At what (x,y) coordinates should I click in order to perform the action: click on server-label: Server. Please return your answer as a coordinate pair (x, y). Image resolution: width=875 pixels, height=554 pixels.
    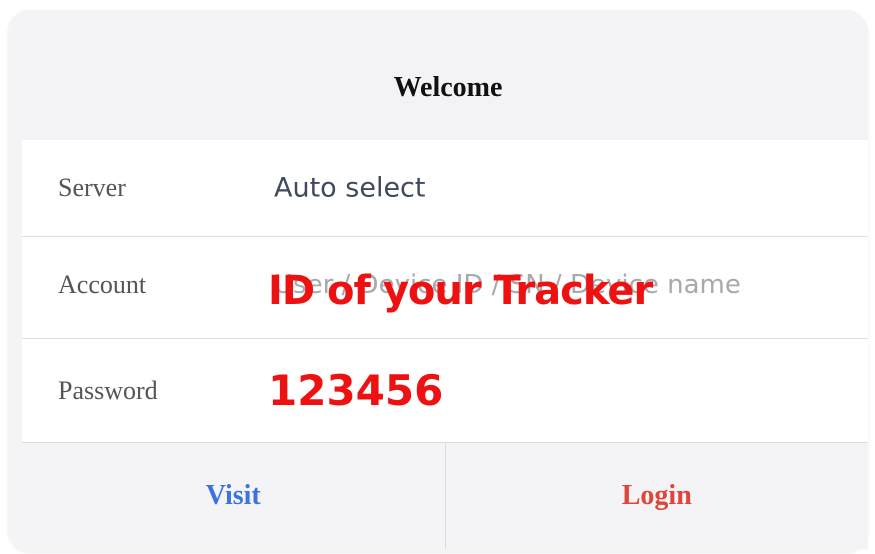
    Looking at the image, I should click on (92, 187).